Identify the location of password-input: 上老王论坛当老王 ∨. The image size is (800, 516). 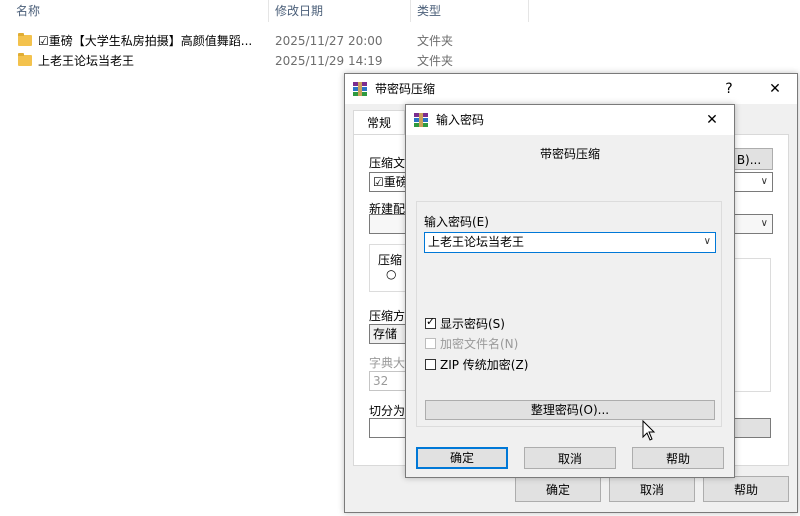
(570, 242).